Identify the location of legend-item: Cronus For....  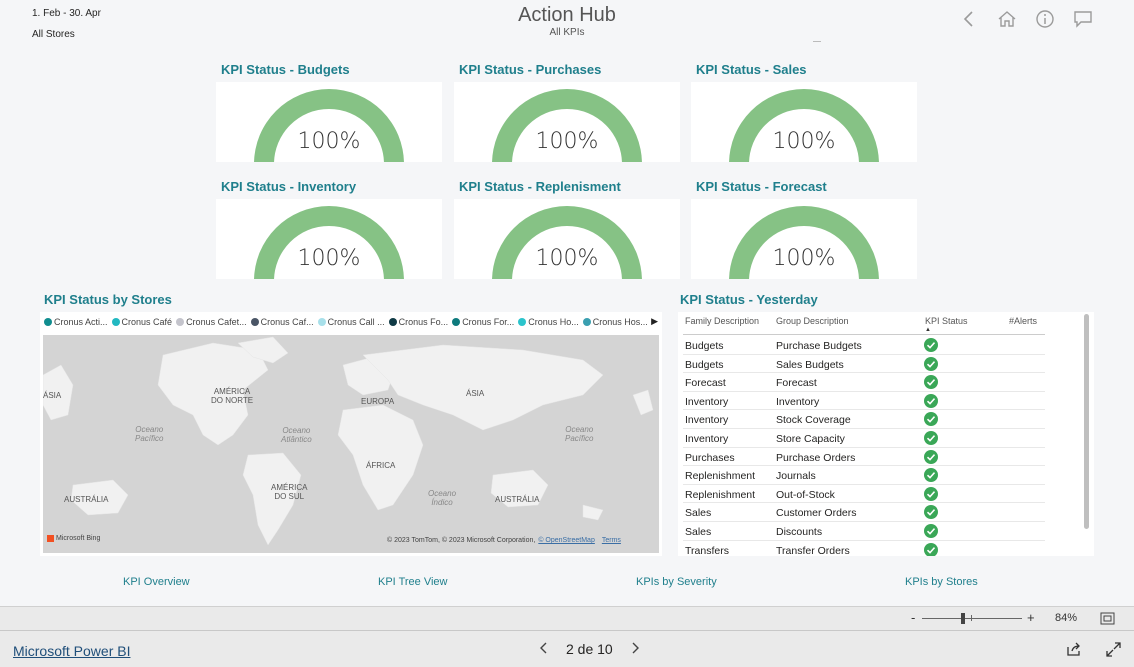
(483, 322).